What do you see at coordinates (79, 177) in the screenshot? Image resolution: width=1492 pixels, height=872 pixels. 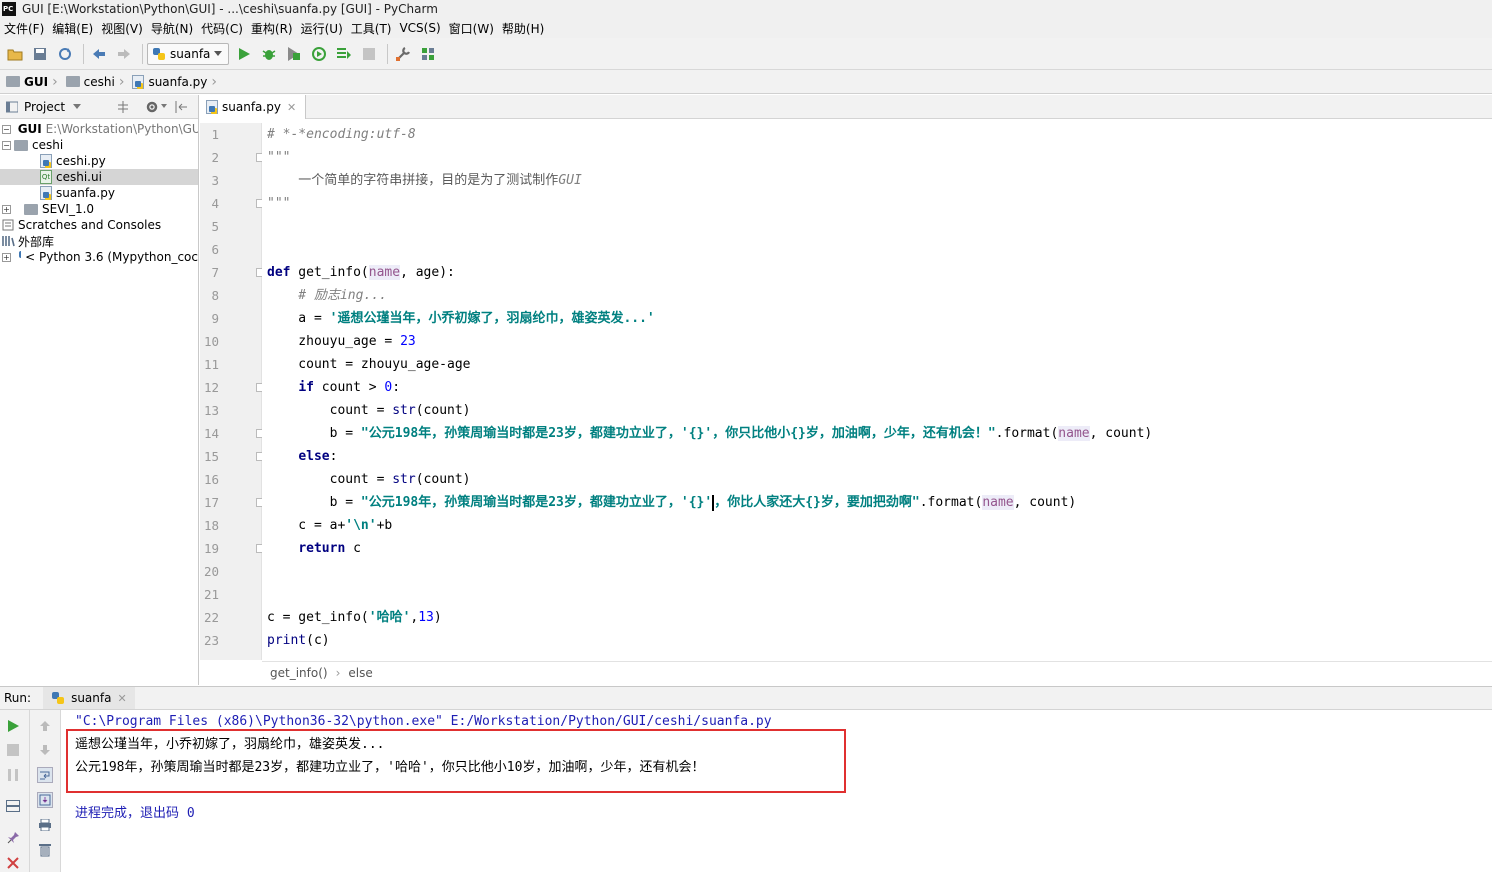 I see `tree-label: ceshi.ui` at bounding box center [79, 177].